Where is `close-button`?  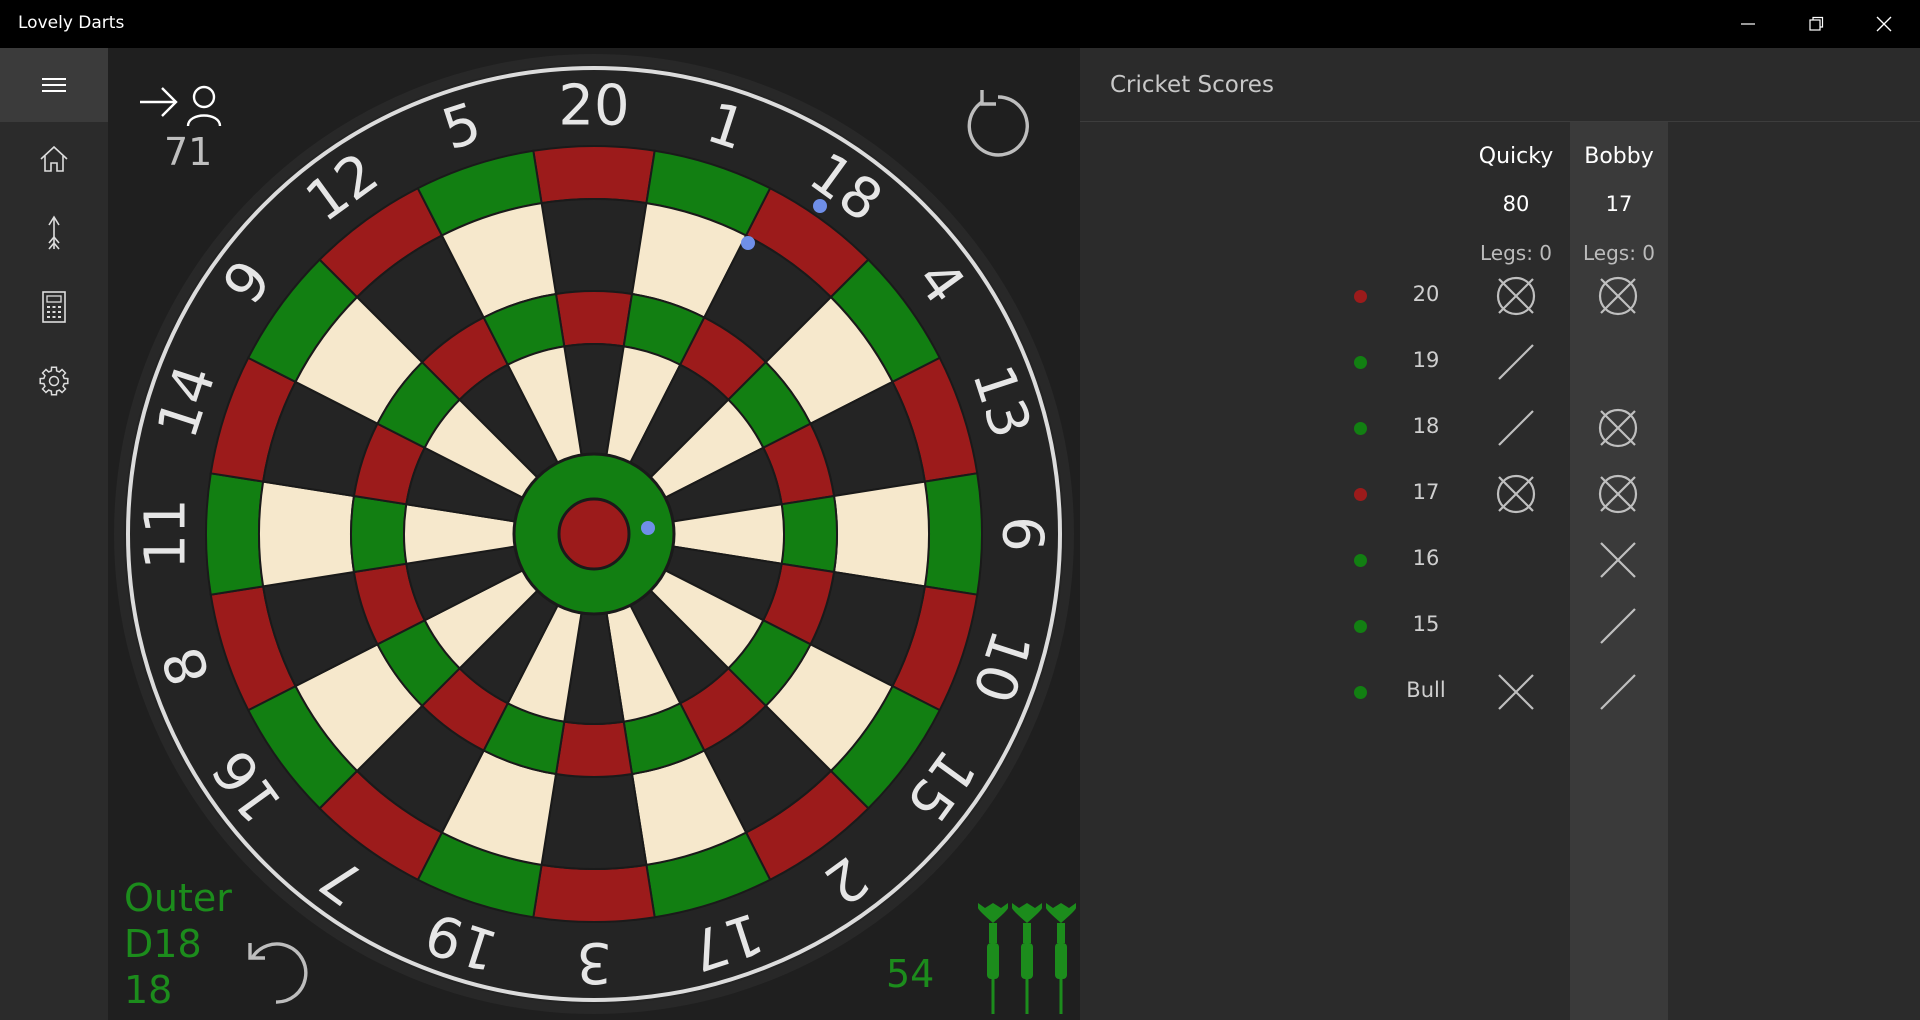
close-button is located at coordinates (1884, 24).